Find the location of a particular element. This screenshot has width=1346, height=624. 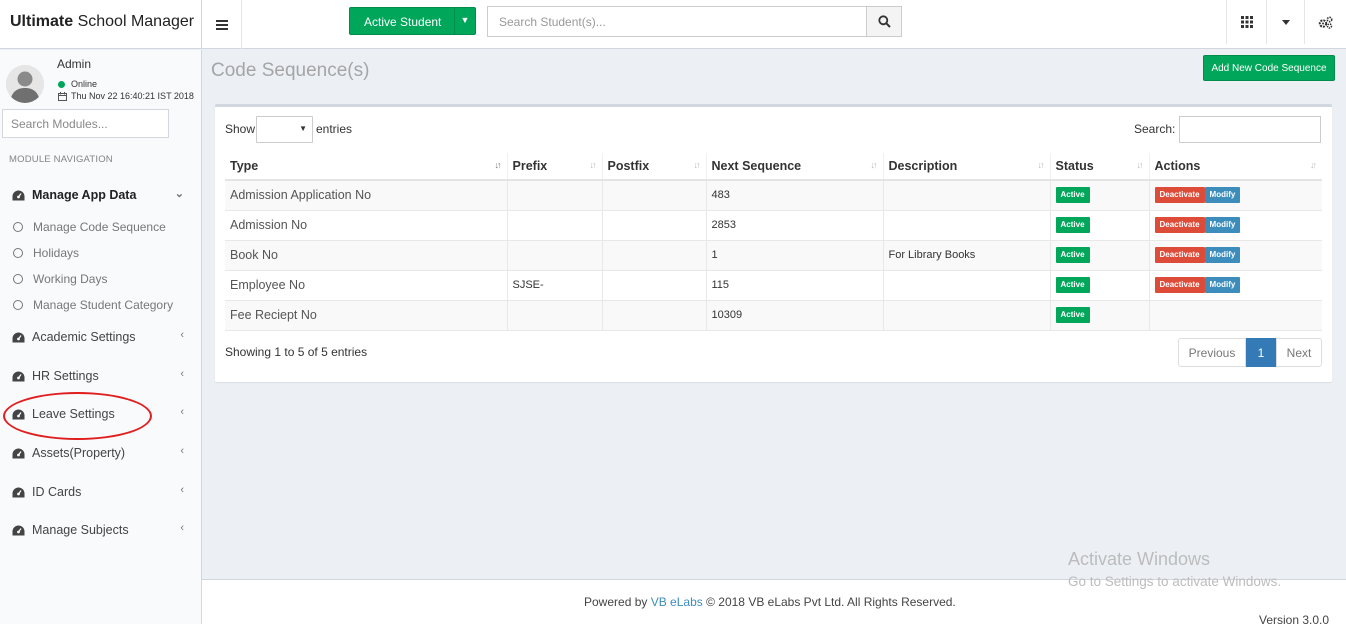

sidebar-subitem-holidays: Holidays is located at coordinates (101, 254).